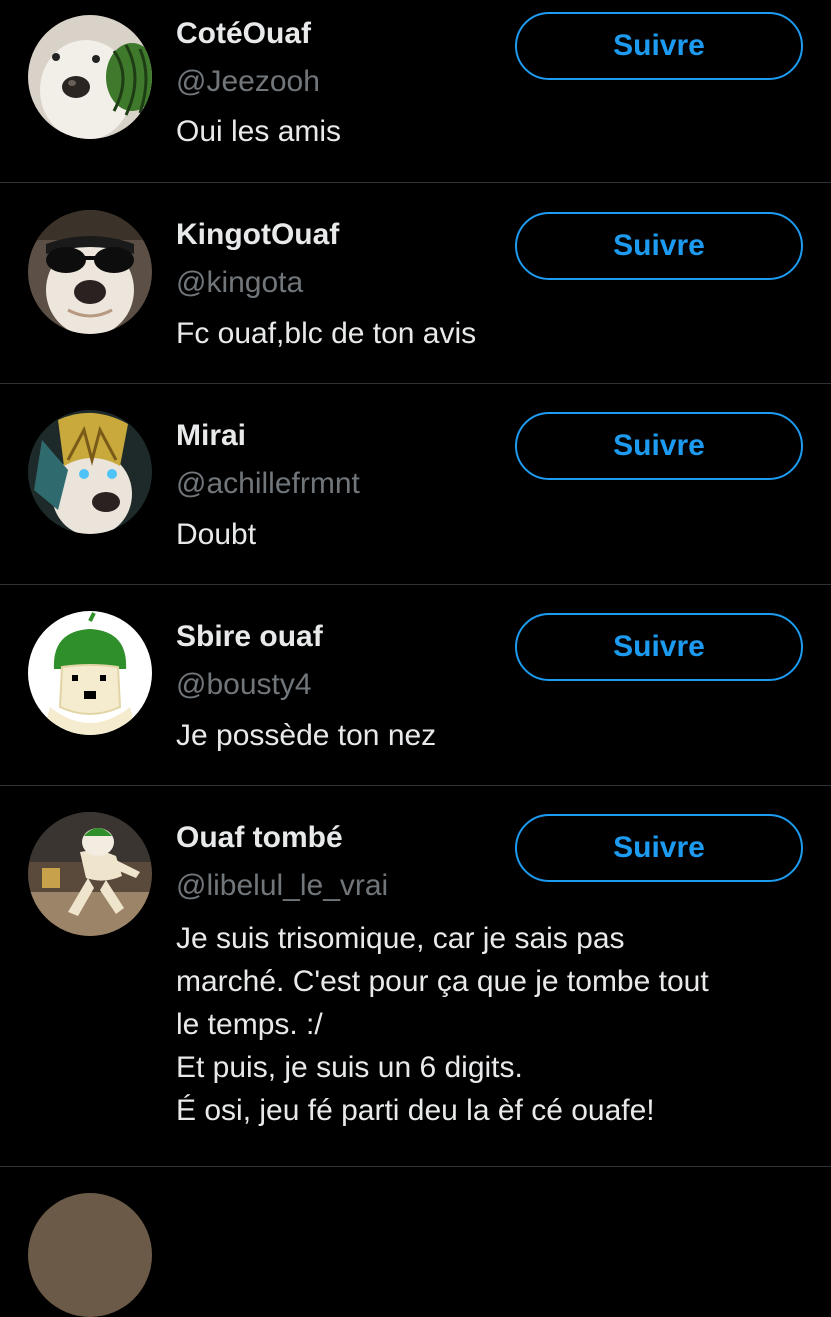  Describe the element at coordinates (257, 235) in the screenshot. I see `display-name: KingotOuaf` at that location.